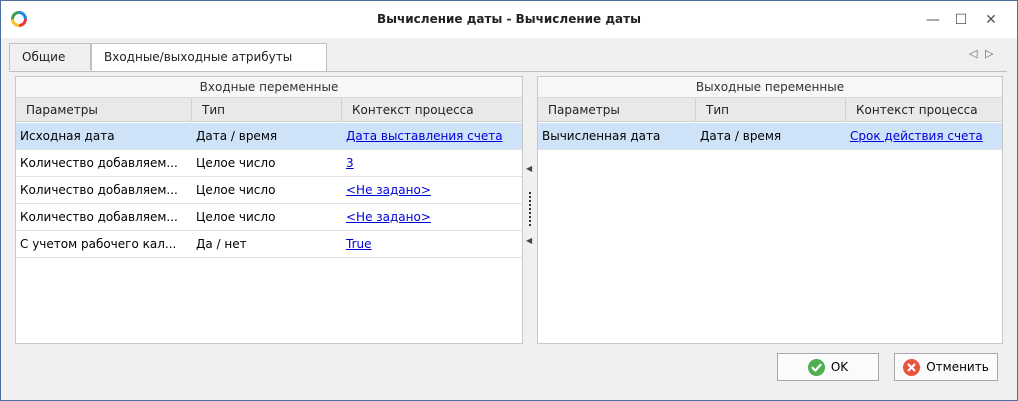  I want to click on context-cell: True, so click(432, 244).